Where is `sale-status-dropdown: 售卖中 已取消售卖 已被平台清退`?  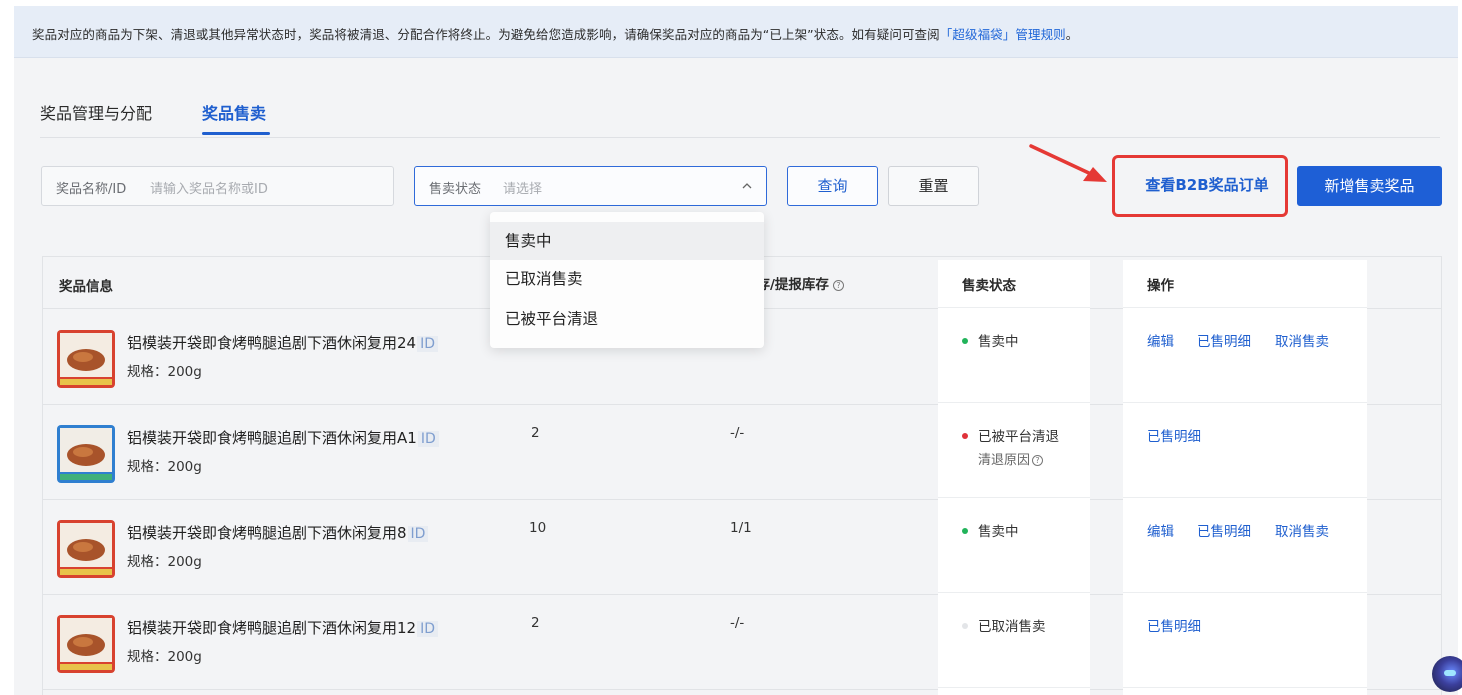
sale-status-dropdown: 售卖中 已取消售卖 已被平台清退 is located at coordinates (627, 280).